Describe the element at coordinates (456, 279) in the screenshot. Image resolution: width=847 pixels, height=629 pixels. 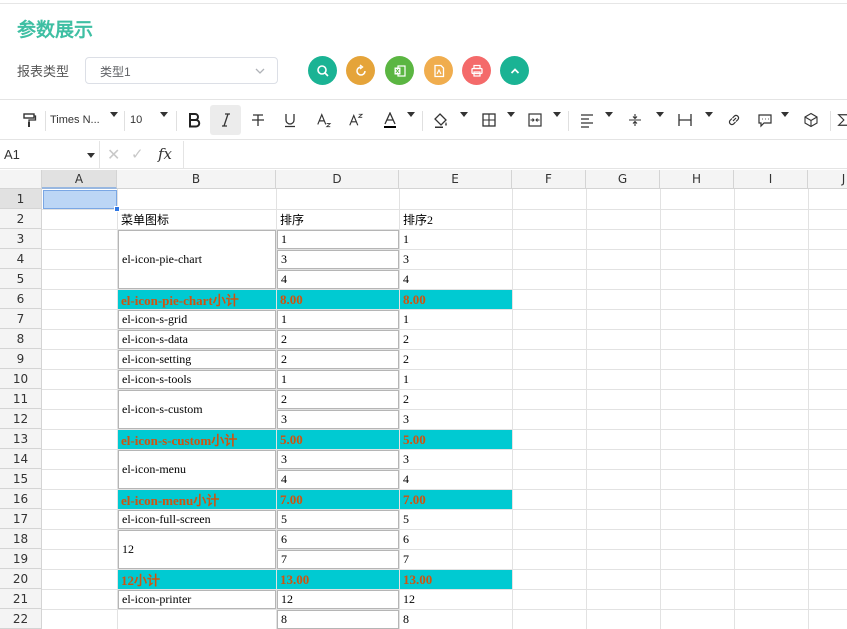
I see `cell-e5: 4` at that location.